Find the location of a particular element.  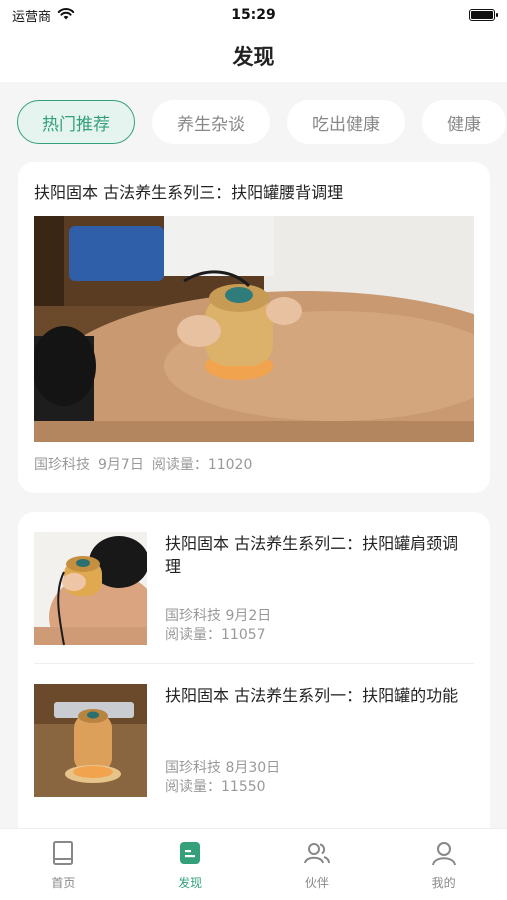

page-title: 发现 is located at coordinates (253, 57).